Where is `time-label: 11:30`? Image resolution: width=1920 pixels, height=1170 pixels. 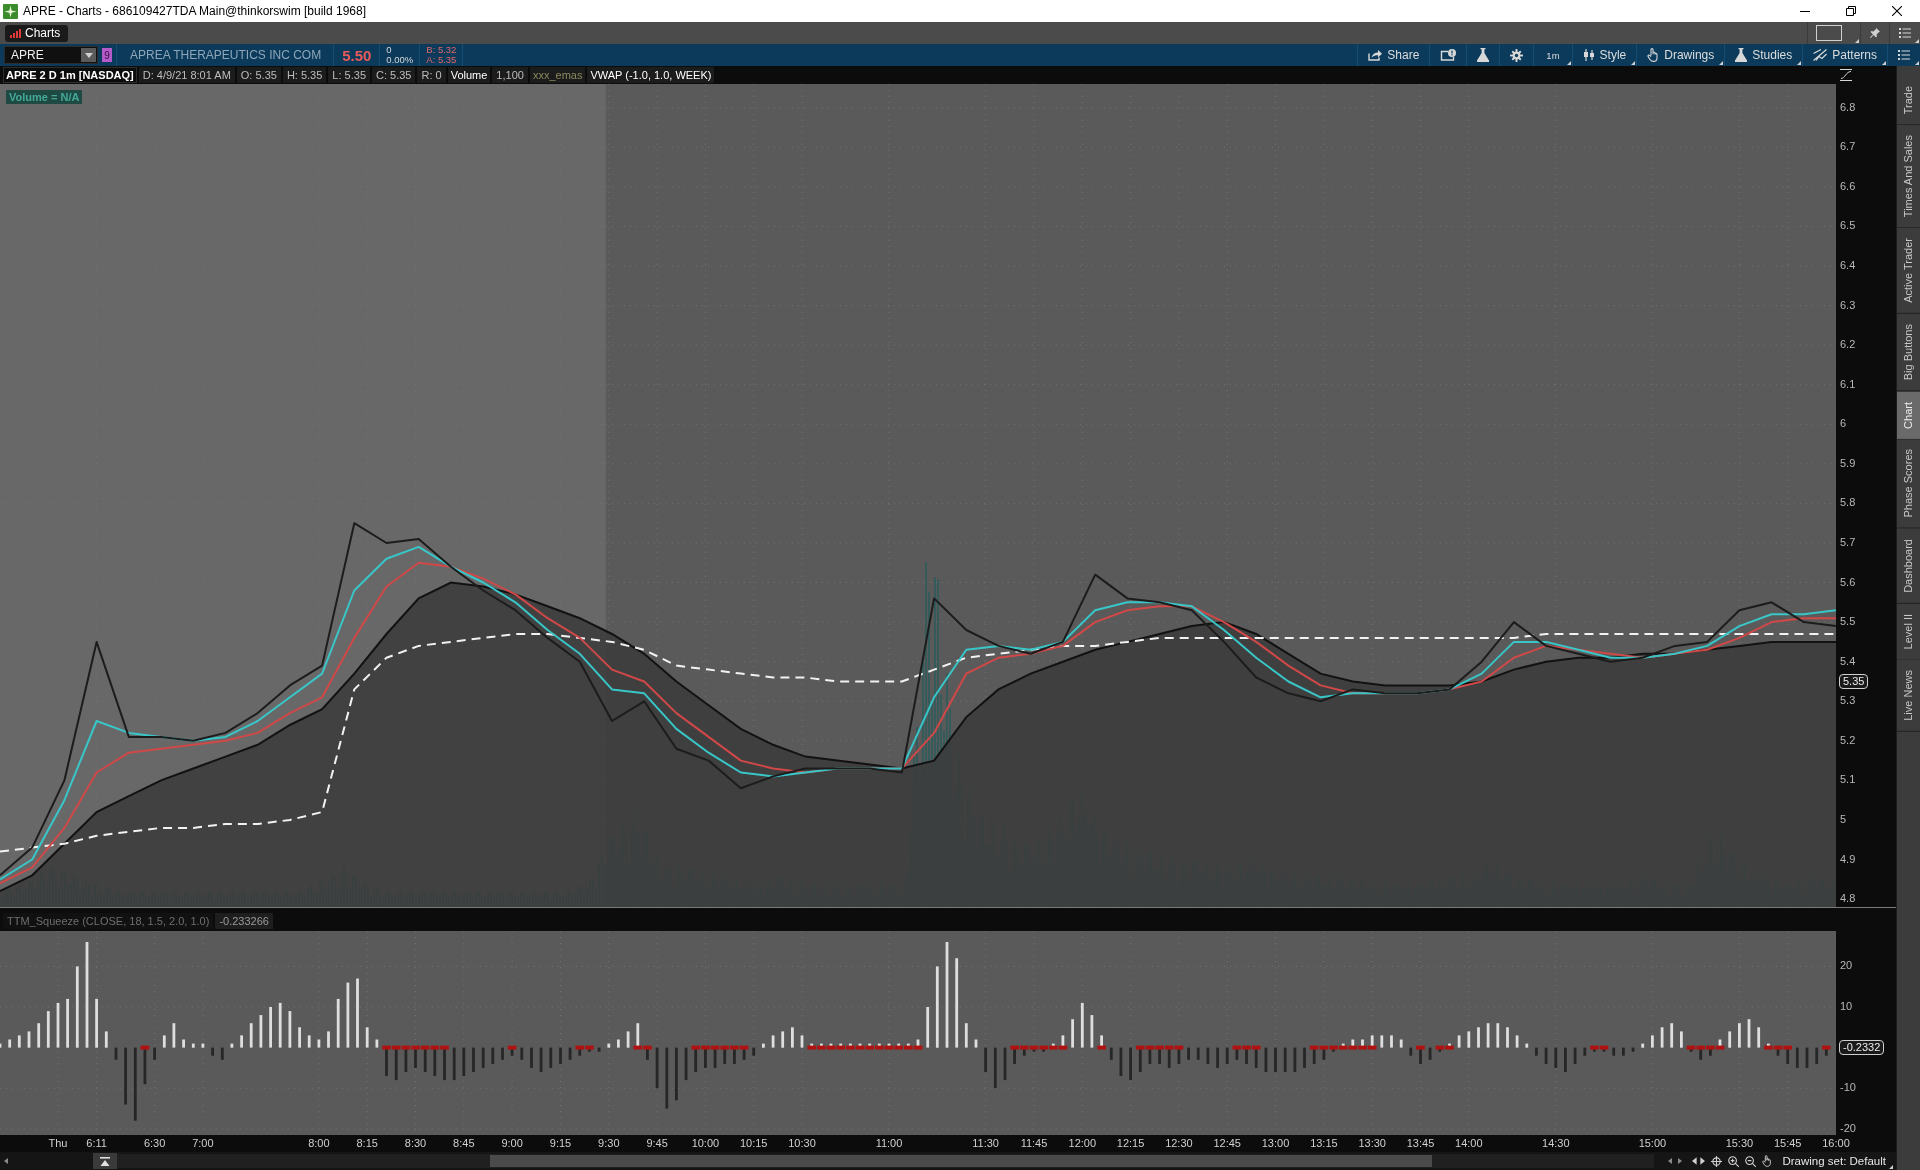 time-label: 11:30 is located at coordinates (985, 1143).